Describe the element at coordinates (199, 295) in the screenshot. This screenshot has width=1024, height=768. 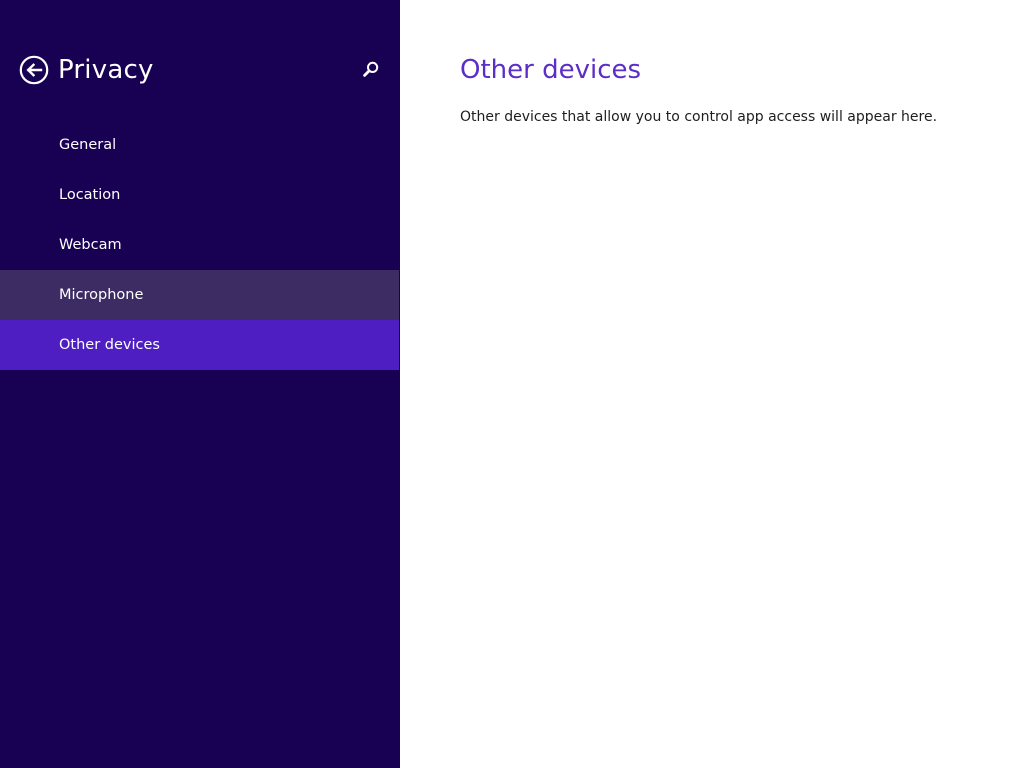
I see `sidebar-item-microphone: Microphone` at that location.